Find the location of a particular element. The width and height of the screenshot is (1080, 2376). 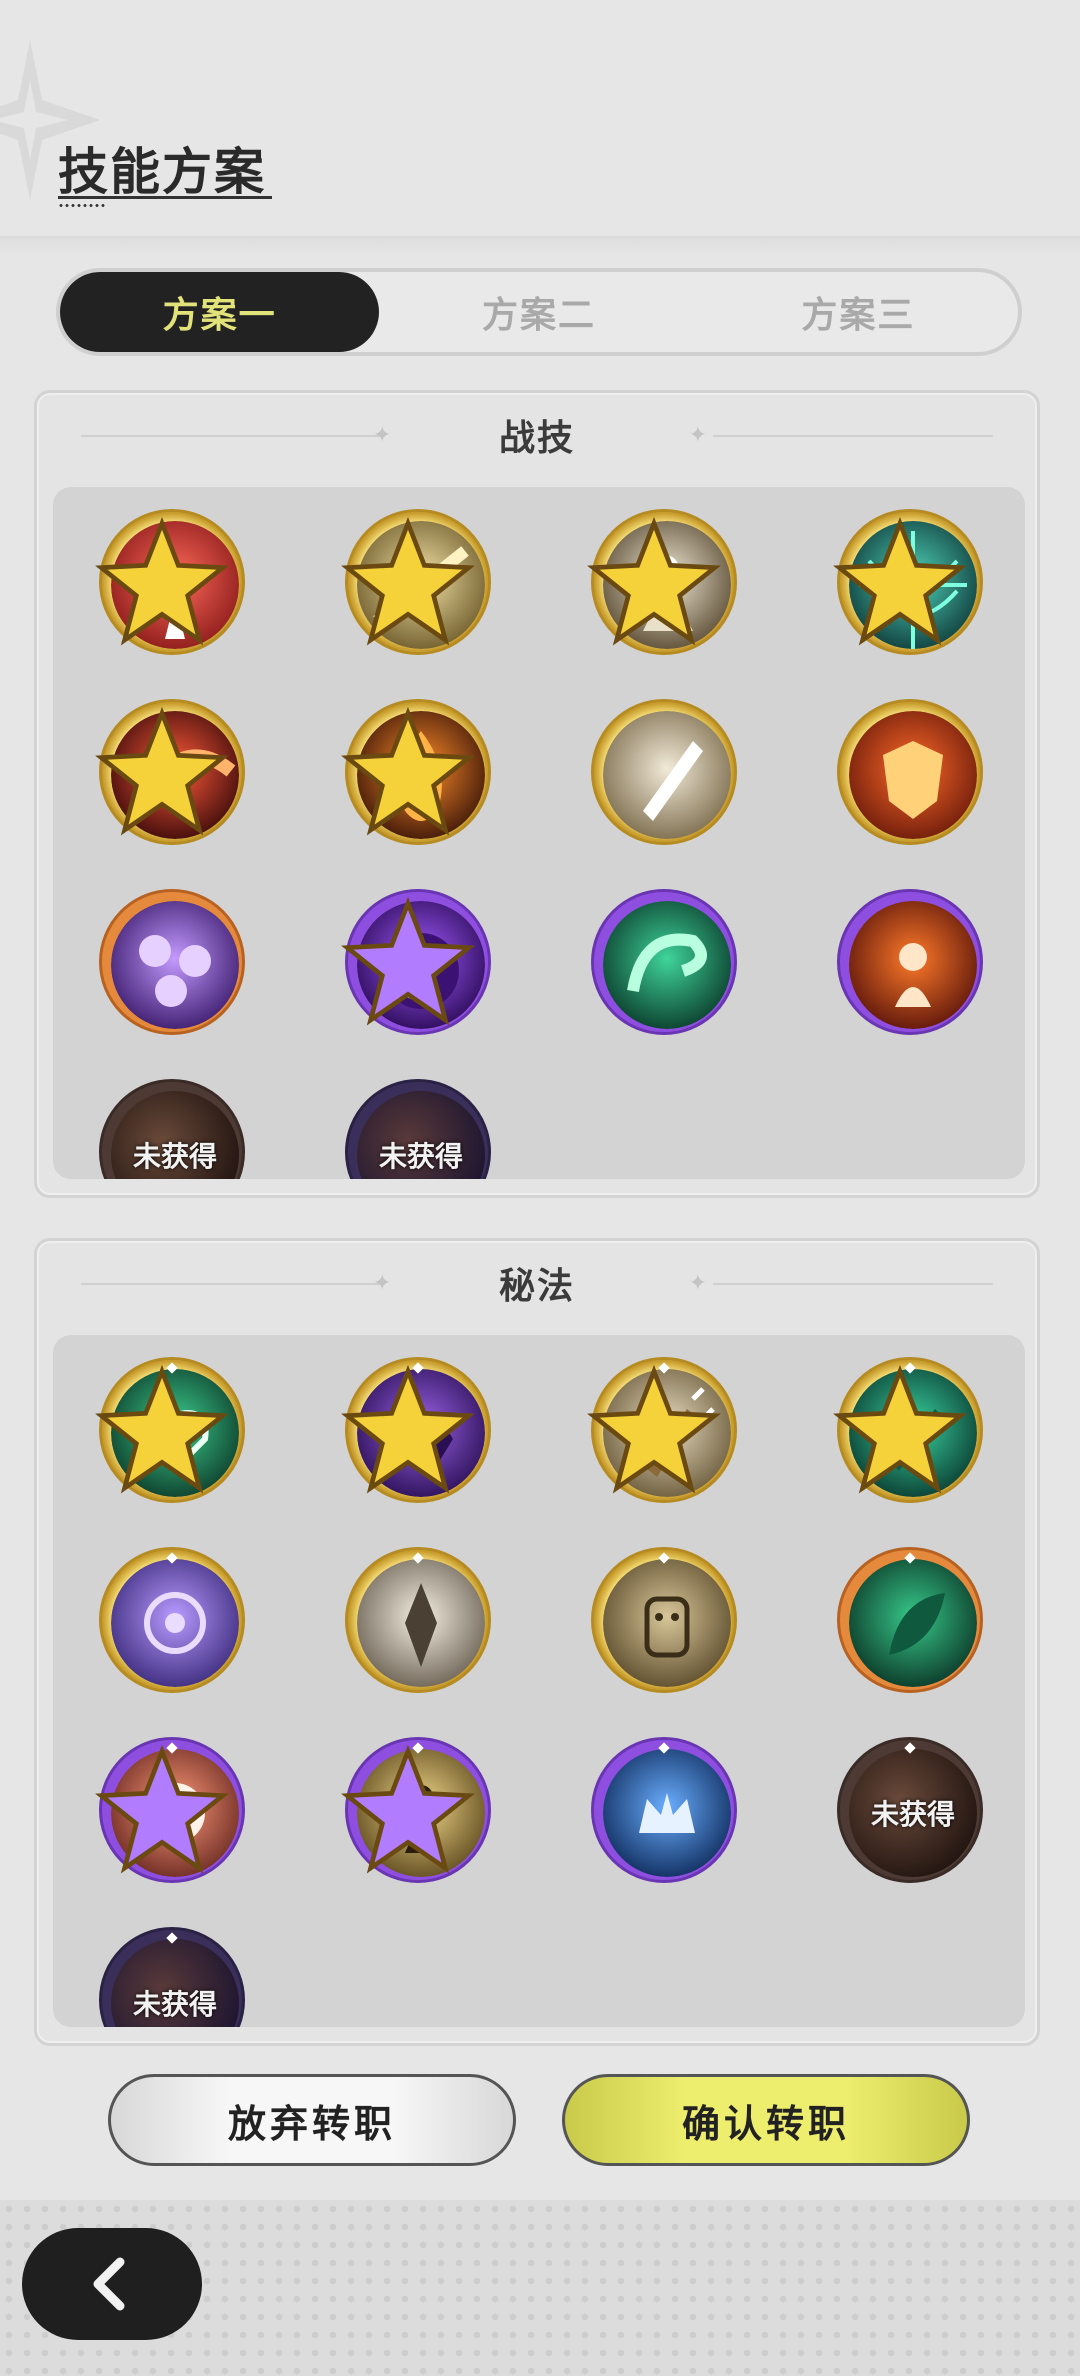

combat-panel-header: ✦ 战技 ✦ is located at coordinates (537, 435).